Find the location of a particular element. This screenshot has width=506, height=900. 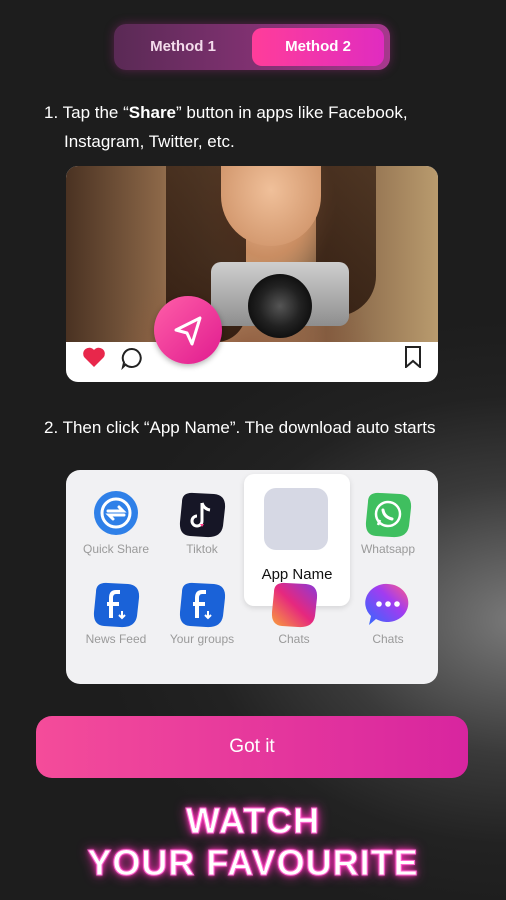

app-label-news-feed: News Feed is located at coordinates (116, 639).